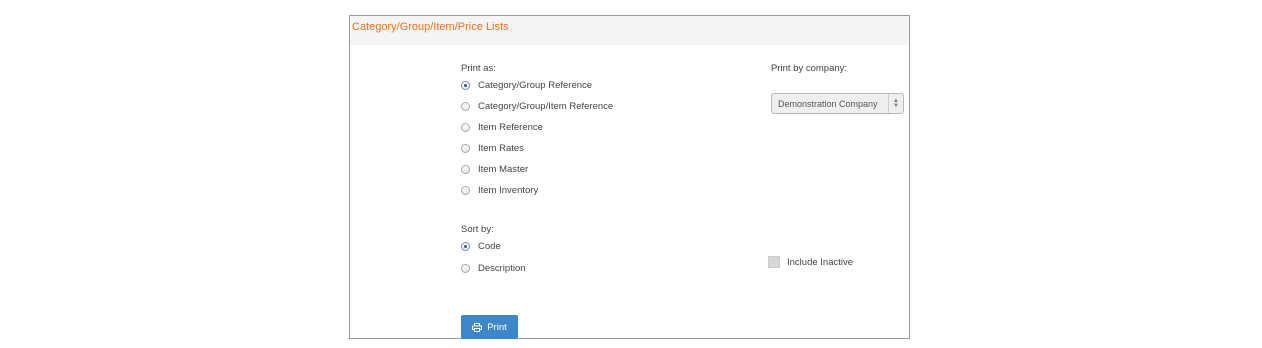  I want to click on include-inactive-checkbox: Include Inactive, so click(810, 262).